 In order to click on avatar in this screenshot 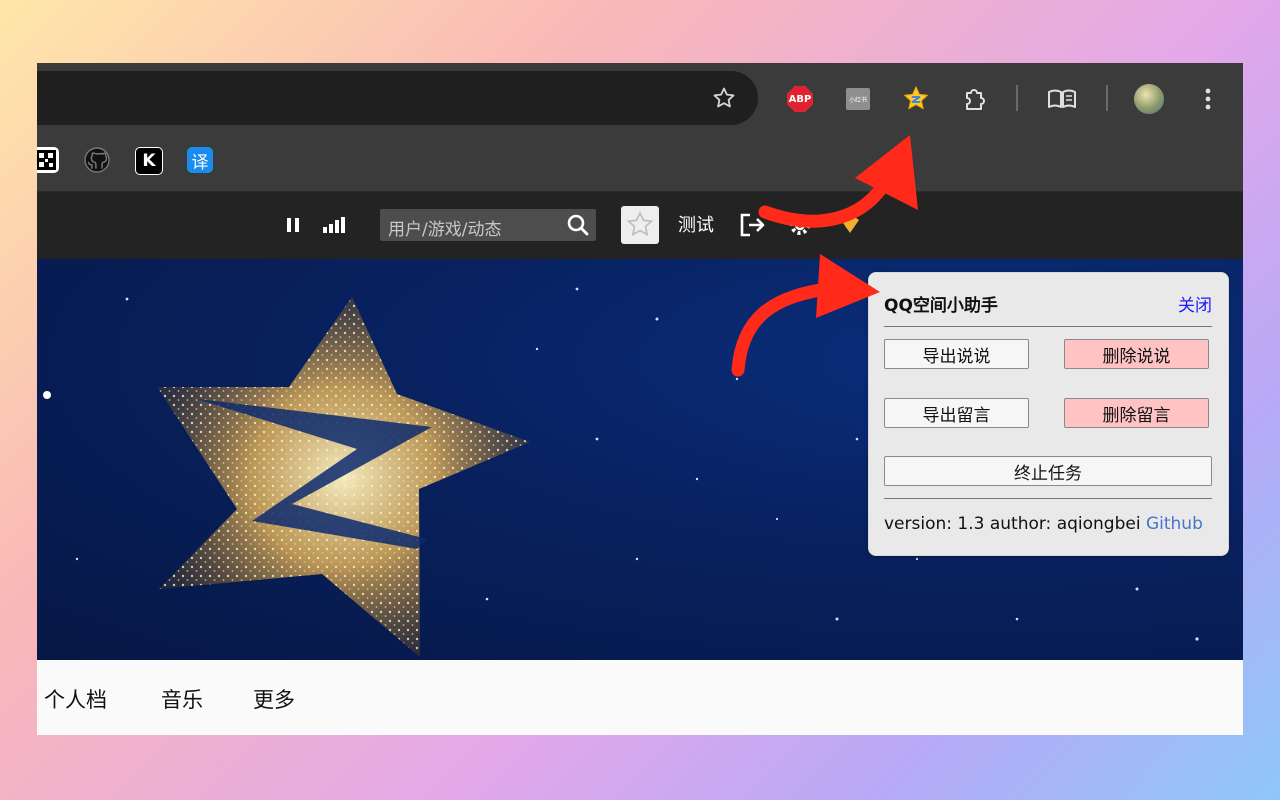, I will do `click(1149, 99)`.